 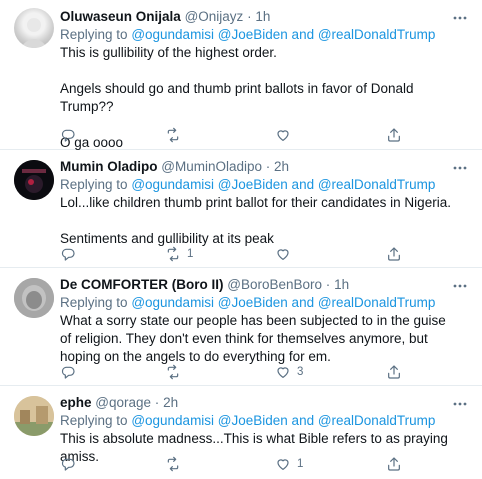 What do you see at coordinates (256, 403) in the screenshot?
I see `tweet-header: ephe @qorage · 2h` at bounding box center [256, 403].